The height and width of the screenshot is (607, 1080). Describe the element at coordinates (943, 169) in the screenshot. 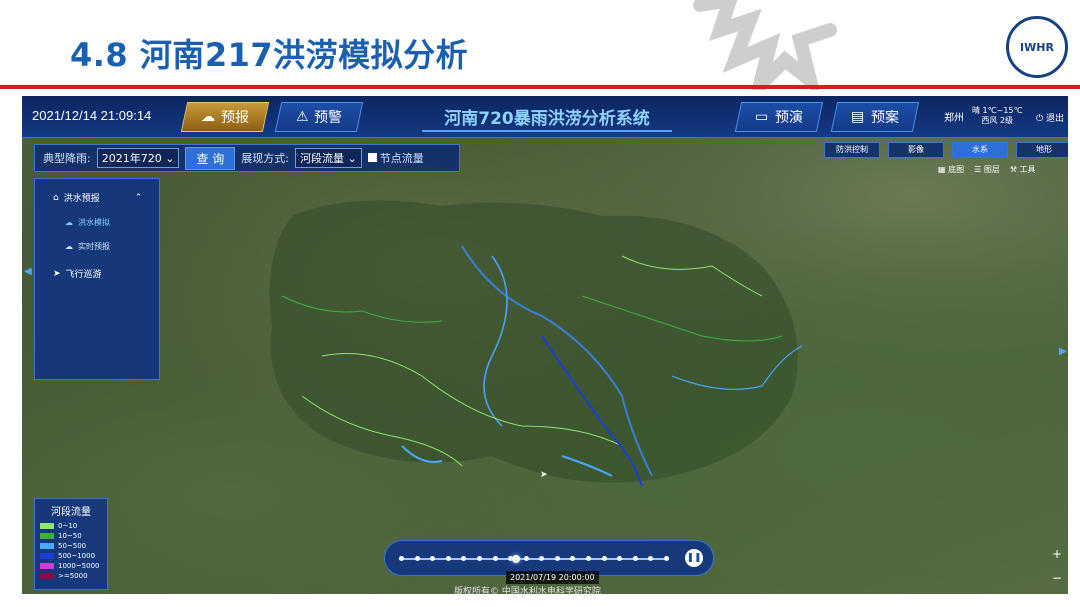

I see `map-icon: ▦` at that location.